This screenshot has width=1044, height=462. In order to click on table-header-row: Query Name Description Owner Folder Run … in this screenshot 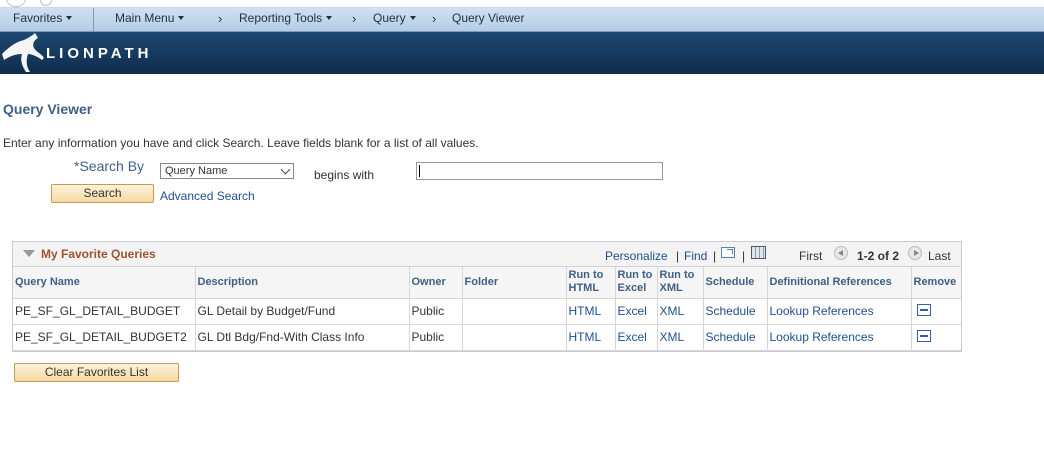, I will do `click(487, 283)`.